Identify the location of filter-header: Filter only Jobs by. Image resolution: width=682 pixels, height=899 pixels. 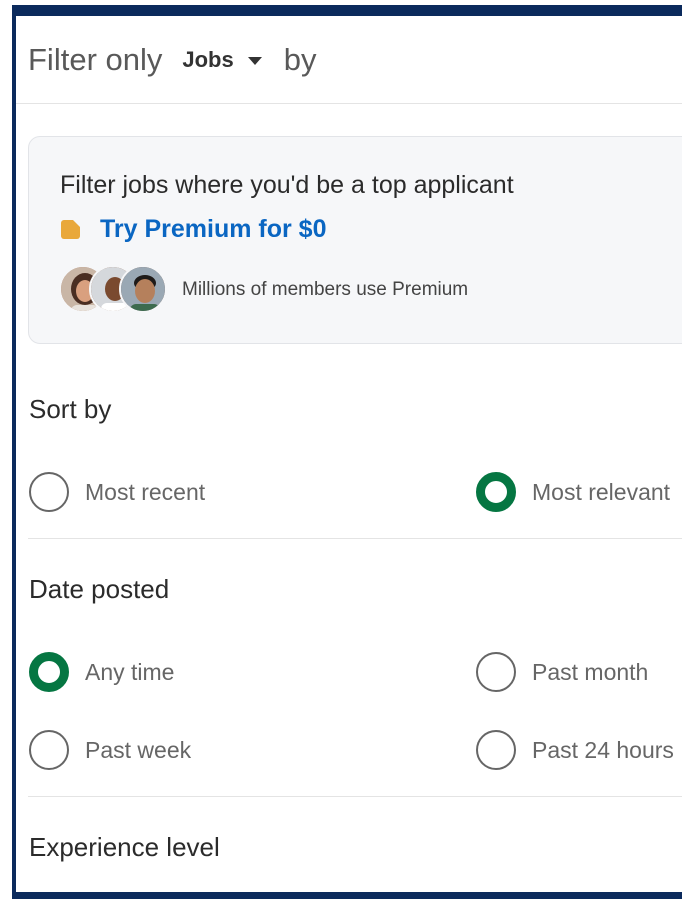
(349, 60).